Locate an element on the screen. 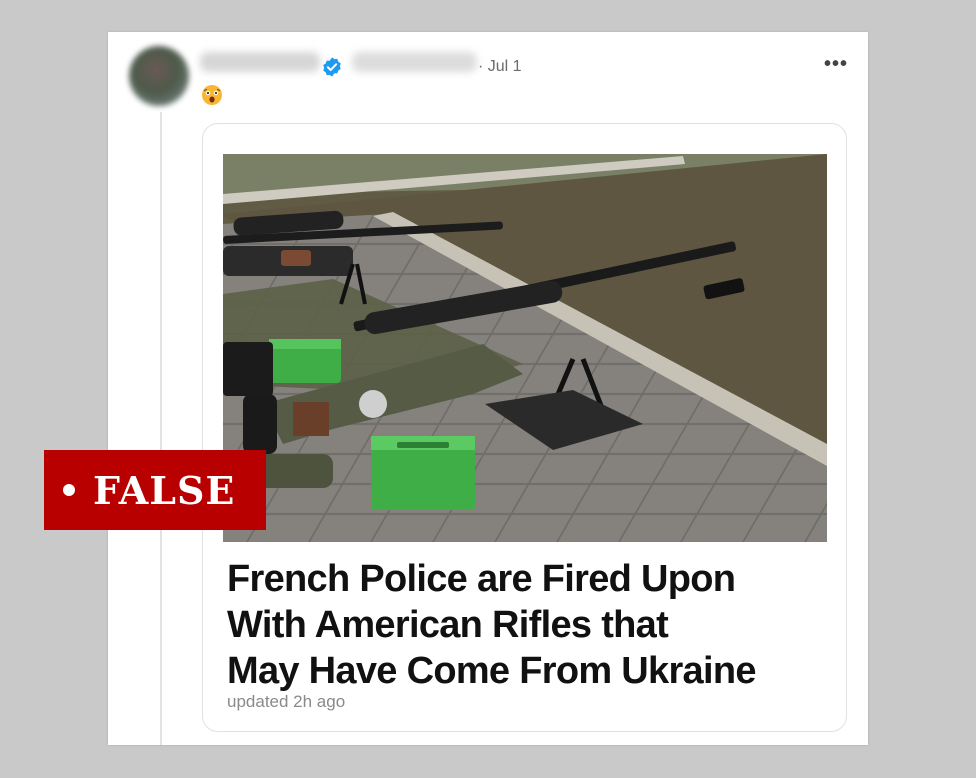  verified-badge-icon is located at coordinates (332, 67).